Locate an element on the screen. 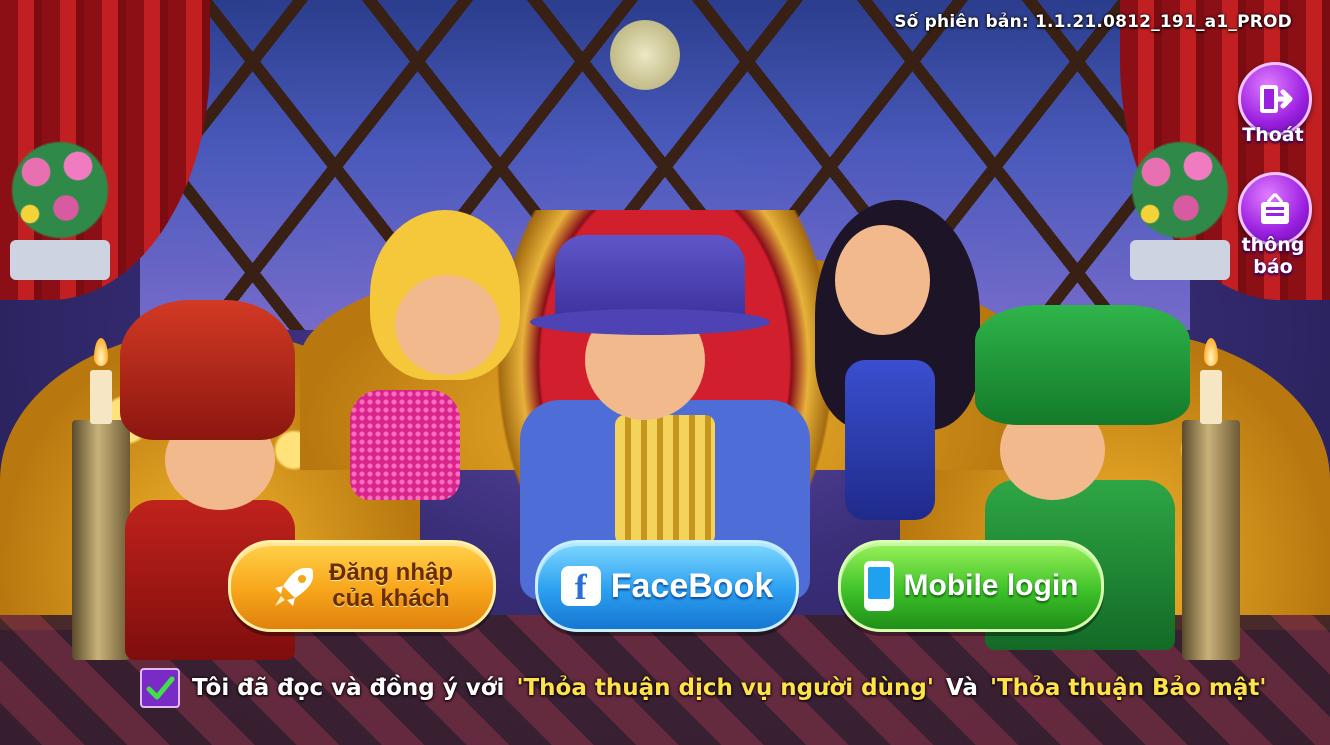 The width and height of the screenshot is (1330, 745). facebook-icon: f is located at coordinates (580, 586).